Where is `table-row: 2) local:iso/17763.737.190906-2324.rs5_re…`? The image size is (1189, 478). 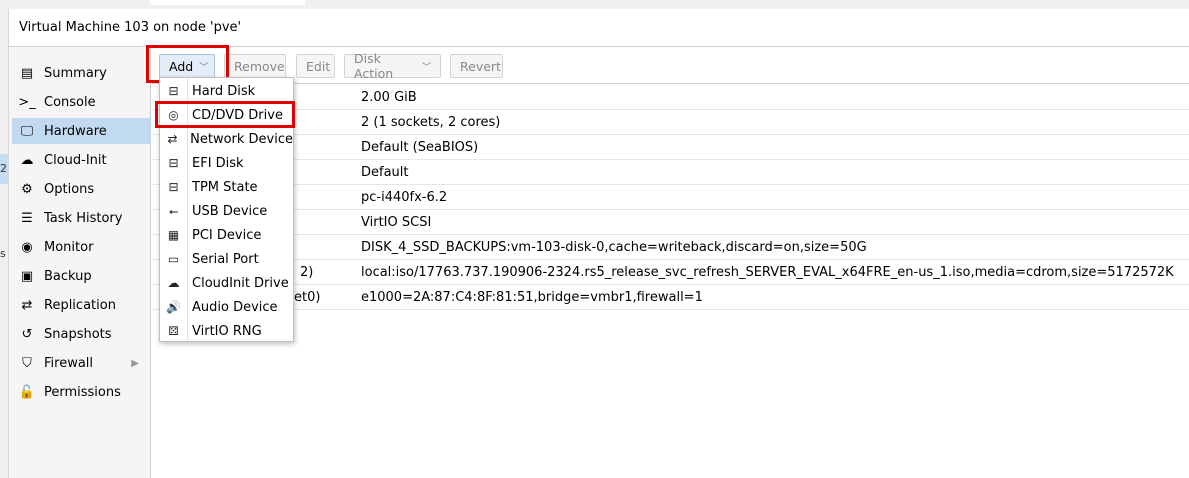
table-row: 2) local:iso/17763.737.190906-2324.rs5_re… is located at coordinates (670, 272).